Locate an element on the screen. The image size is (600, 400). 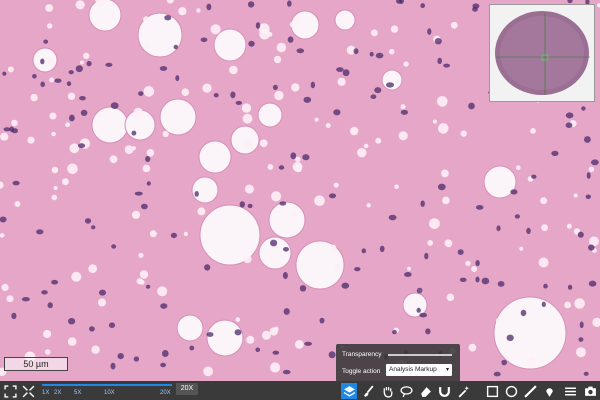
layers-icon is located at coordinates (349, 391).